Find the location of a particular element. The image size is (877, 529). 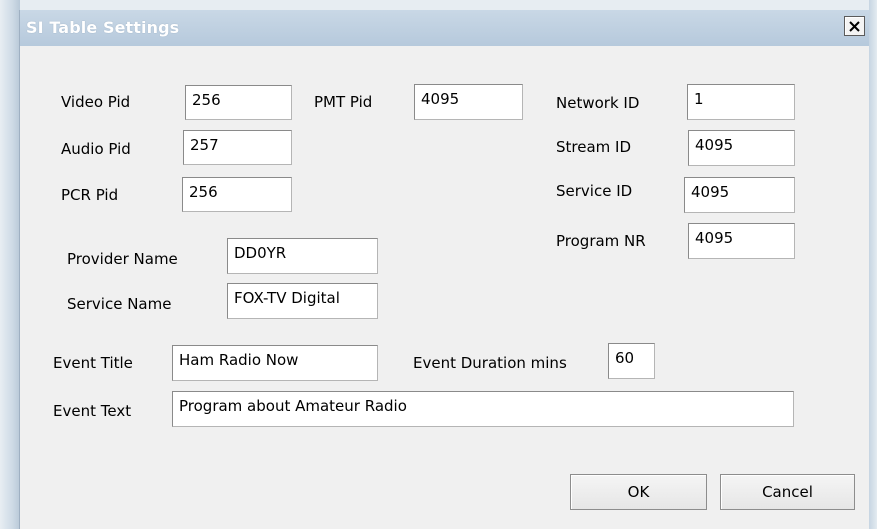

video-pid-label: Video Pid is located at coordinates (96, 102).